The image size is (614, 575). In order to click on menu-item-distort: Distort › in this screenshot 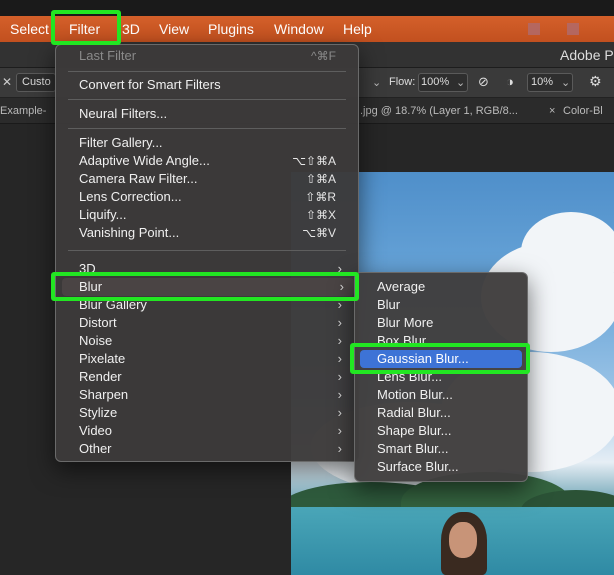, I will do `click(207, 323)`.